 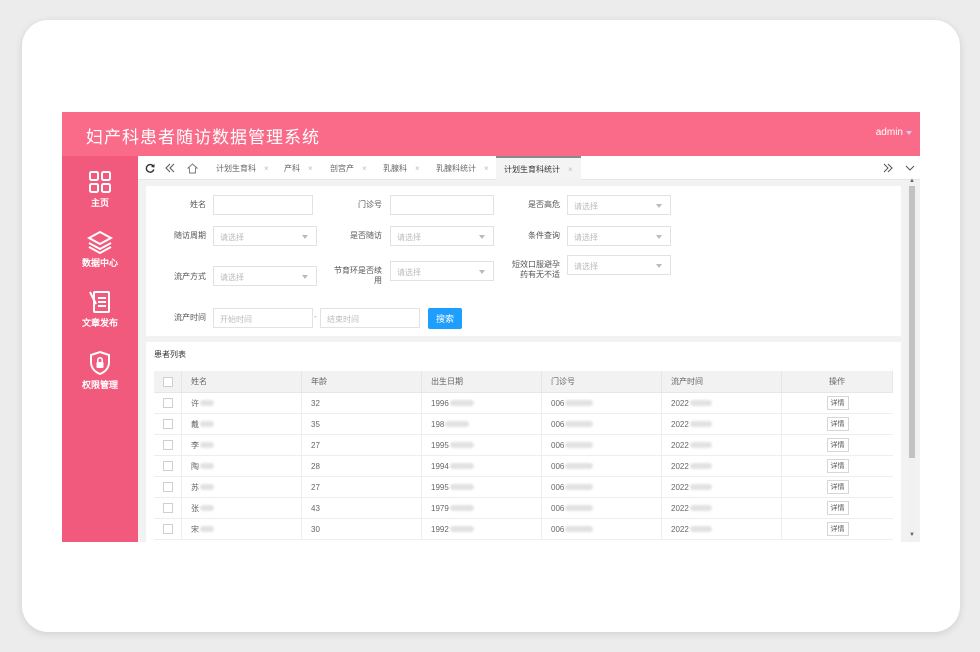 What do you see at coordinates (100, 363) in the screenshot?
I see `shield-lock-icon` at bounding box center [100, 363].